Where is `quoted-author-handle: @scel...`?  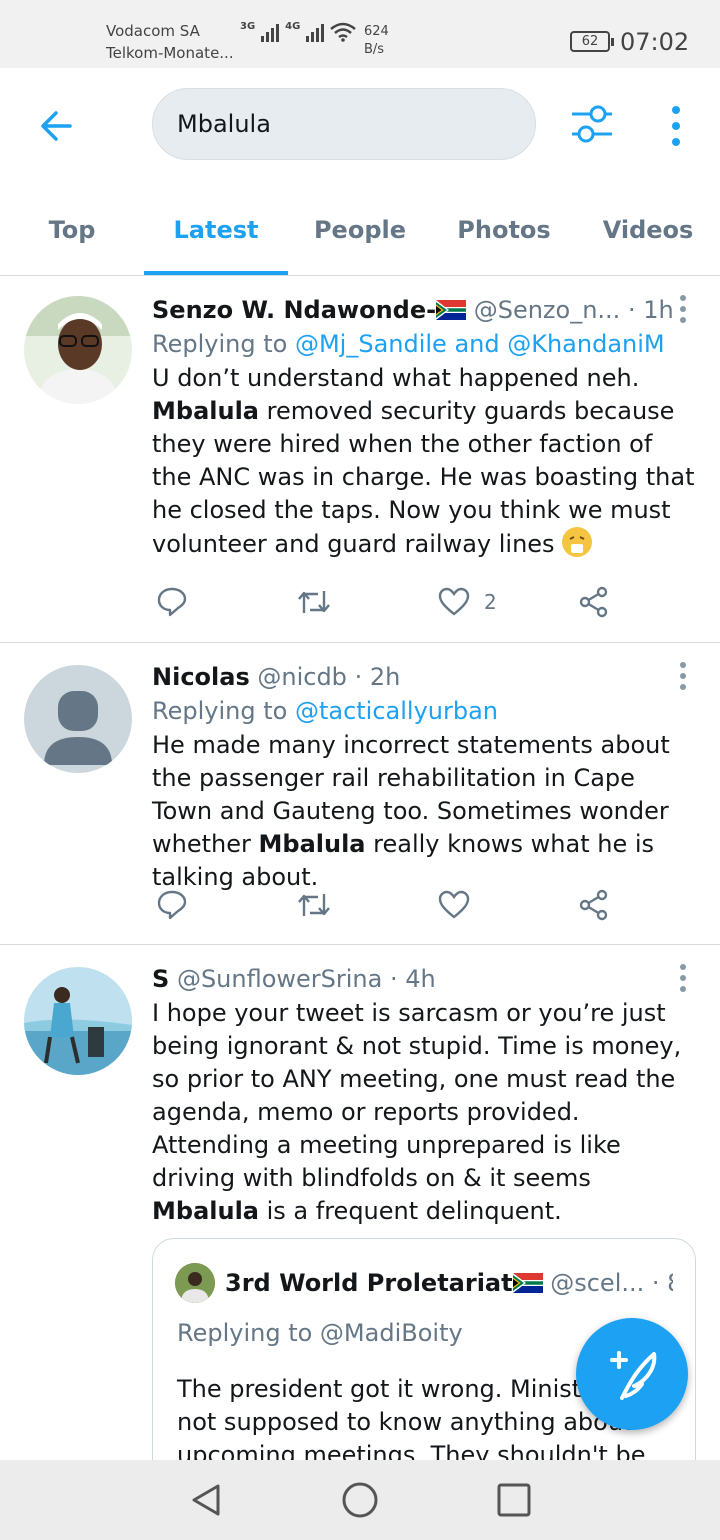
quoted-author-handle: @scel... is located at coordinates (597, 1283).